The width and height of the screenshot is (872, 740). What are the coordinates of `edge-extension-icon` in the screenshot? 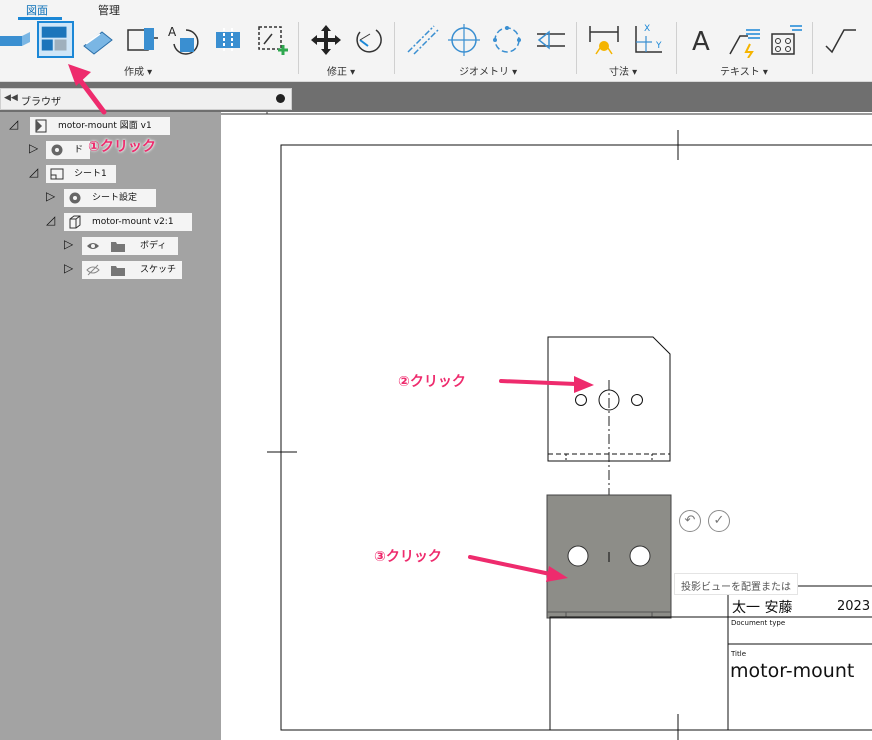 It's located at (551, 40).